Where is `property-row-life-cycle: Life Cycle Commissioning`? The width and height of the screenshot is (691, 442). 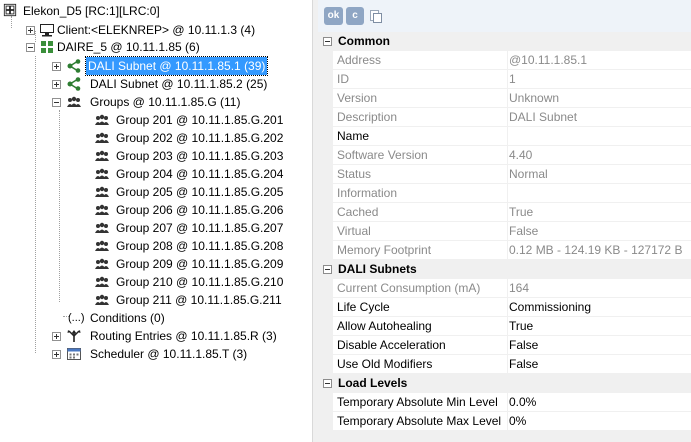 property-row-life-cycle: Life Cycle Commissioning is located at coordinates (504, 307).